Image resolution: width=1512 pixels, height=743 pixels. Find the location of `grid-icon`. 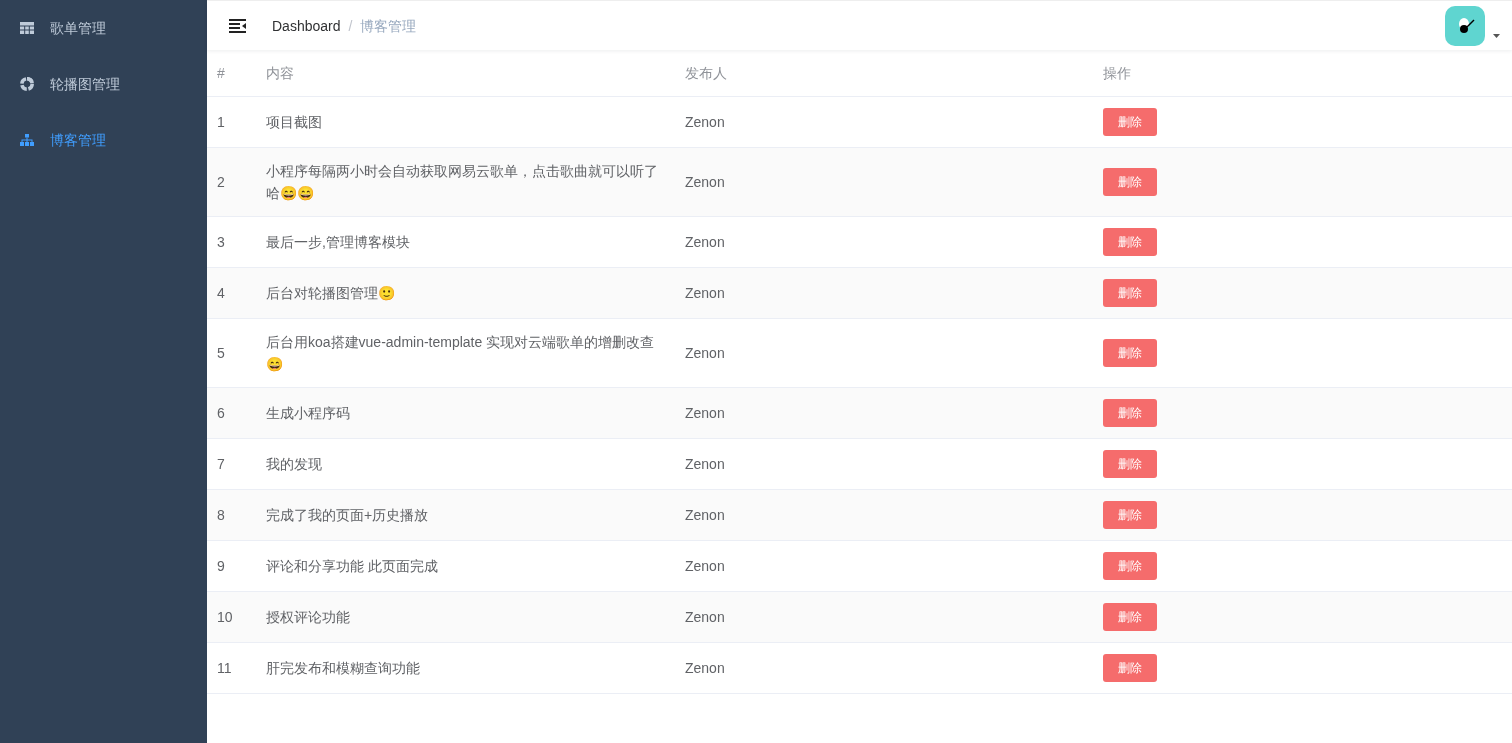

grid-icon is located at coordinates (27, 28).